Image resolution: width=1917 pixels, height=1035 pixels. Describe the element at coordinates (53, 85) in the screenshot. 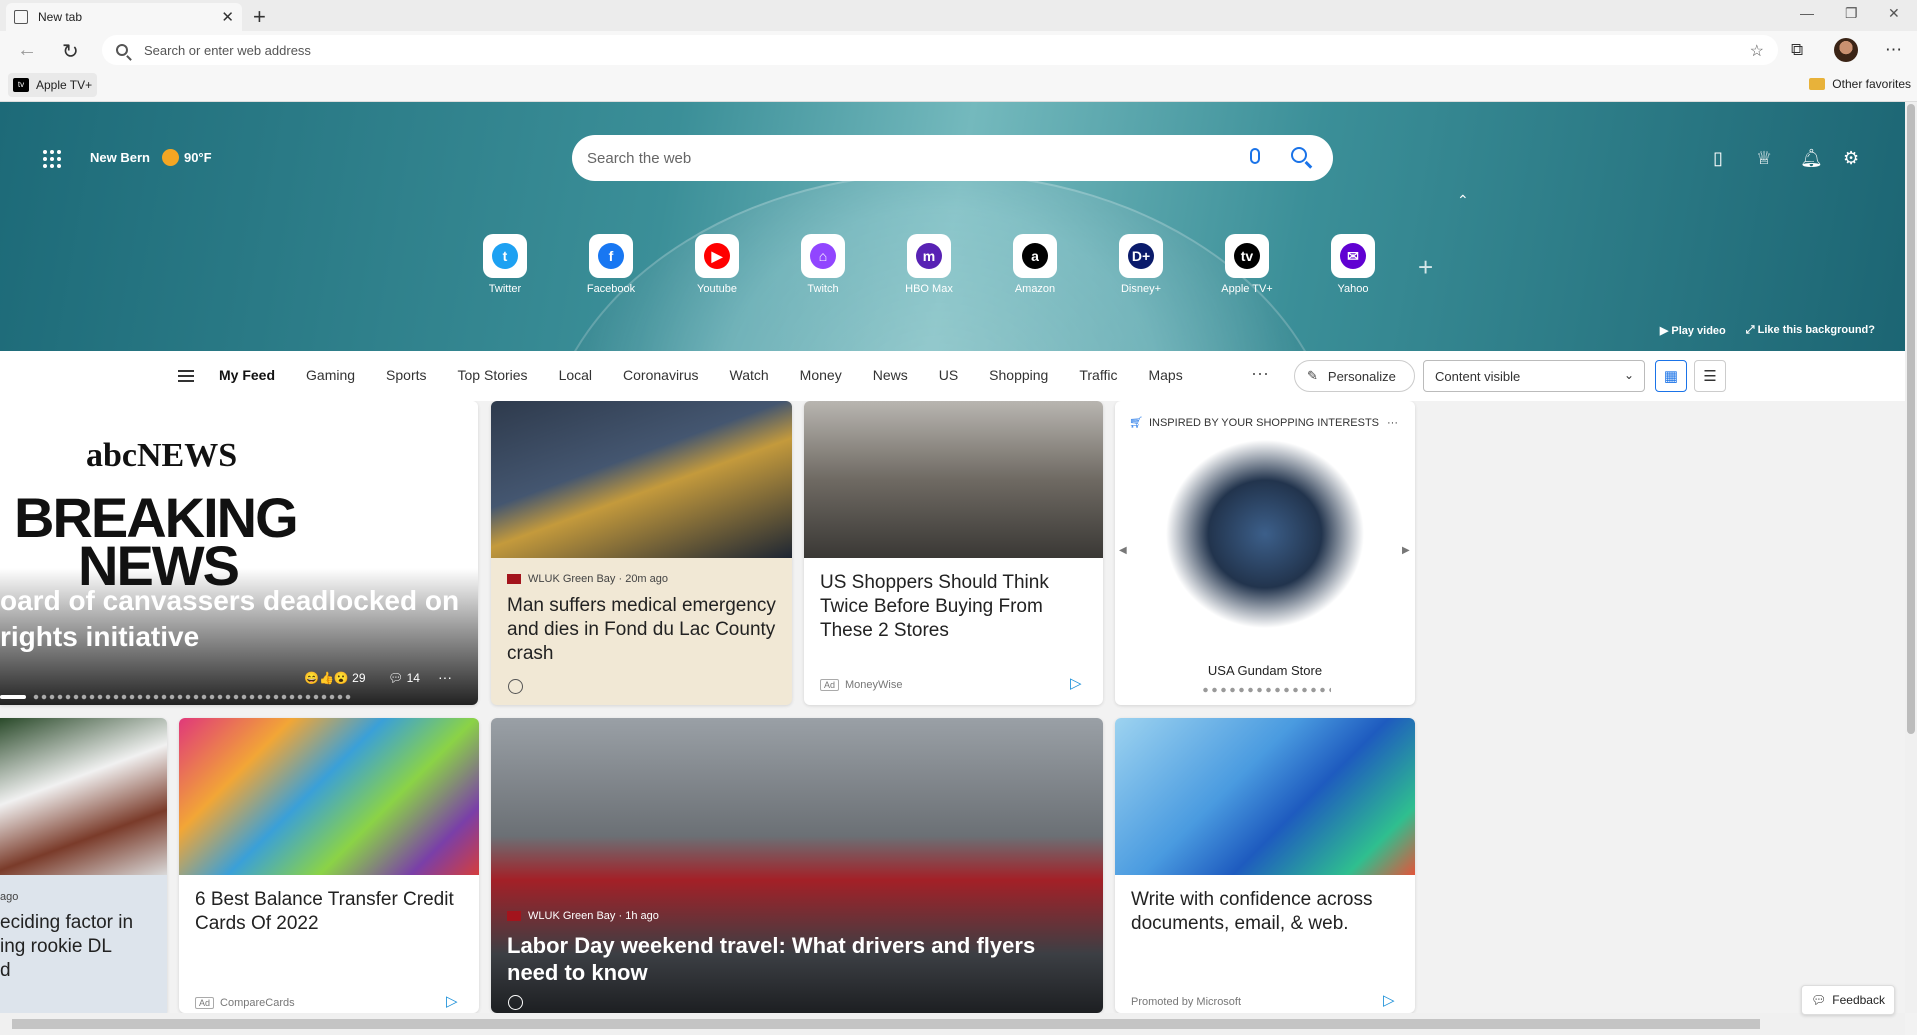

I see `favorite-apple-tv: tv Apple TV+` at that location.